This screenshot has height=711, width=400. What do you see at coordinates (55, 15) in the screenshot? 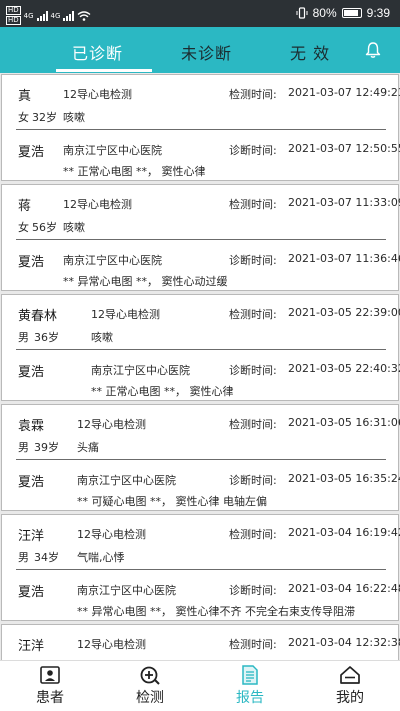
I see `network-type-2: 4G` at bounding box center [55, 15].